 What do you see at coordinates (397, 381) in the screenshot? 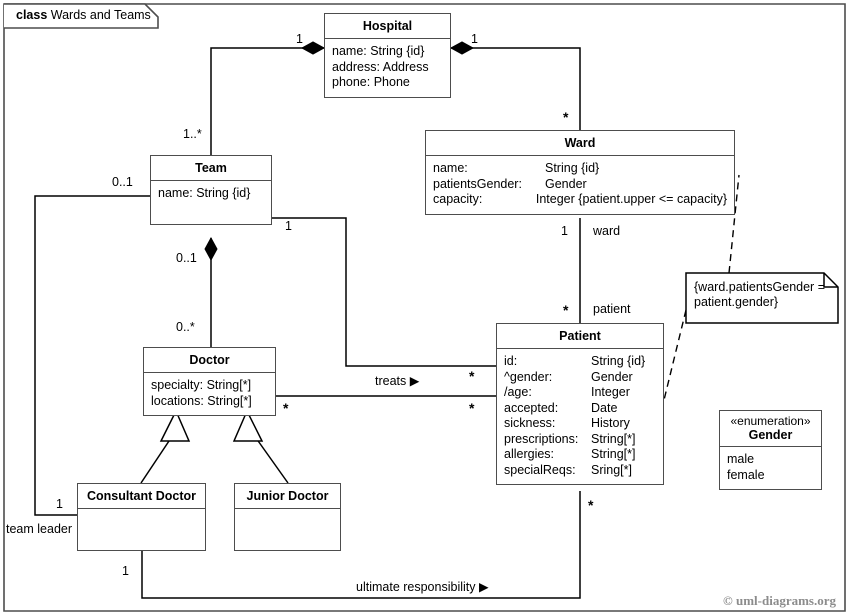
I see `association-name-treats: treats ▶` at bounding box center [397, 381].